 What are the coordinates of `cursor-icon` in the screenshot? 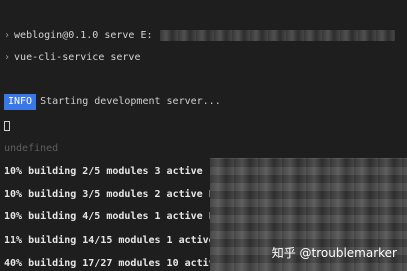 It's located at (7, 126).